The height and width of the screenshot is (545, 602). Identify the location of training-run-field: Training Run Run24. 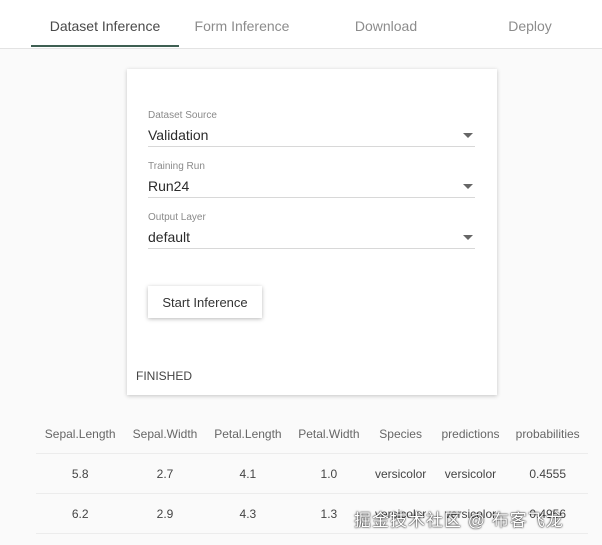
(311, 179).